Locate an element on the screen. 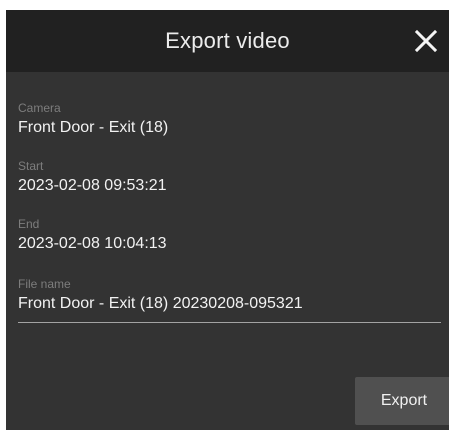 This screenshot has width=457, height=430. camera-field: Camera Front Door - Exit (18) is located at coordinates (228, 119).